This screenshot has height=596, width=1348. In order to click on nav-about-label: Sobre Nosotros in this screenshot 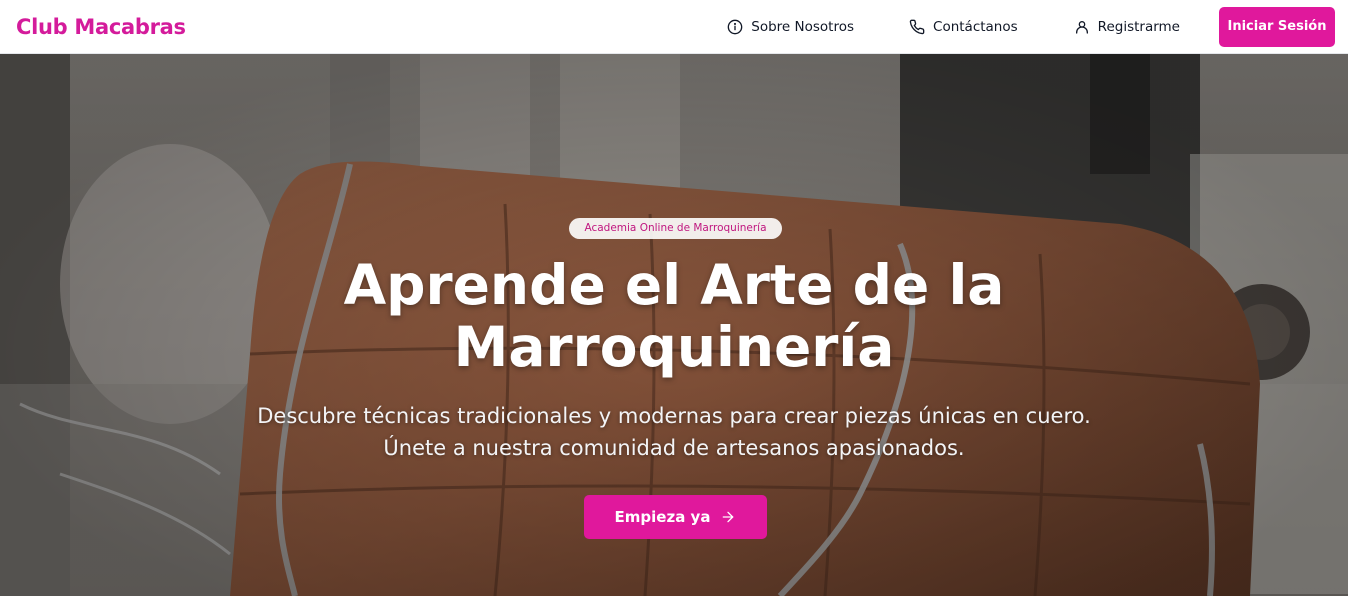, I will do `click(803, 26)`.